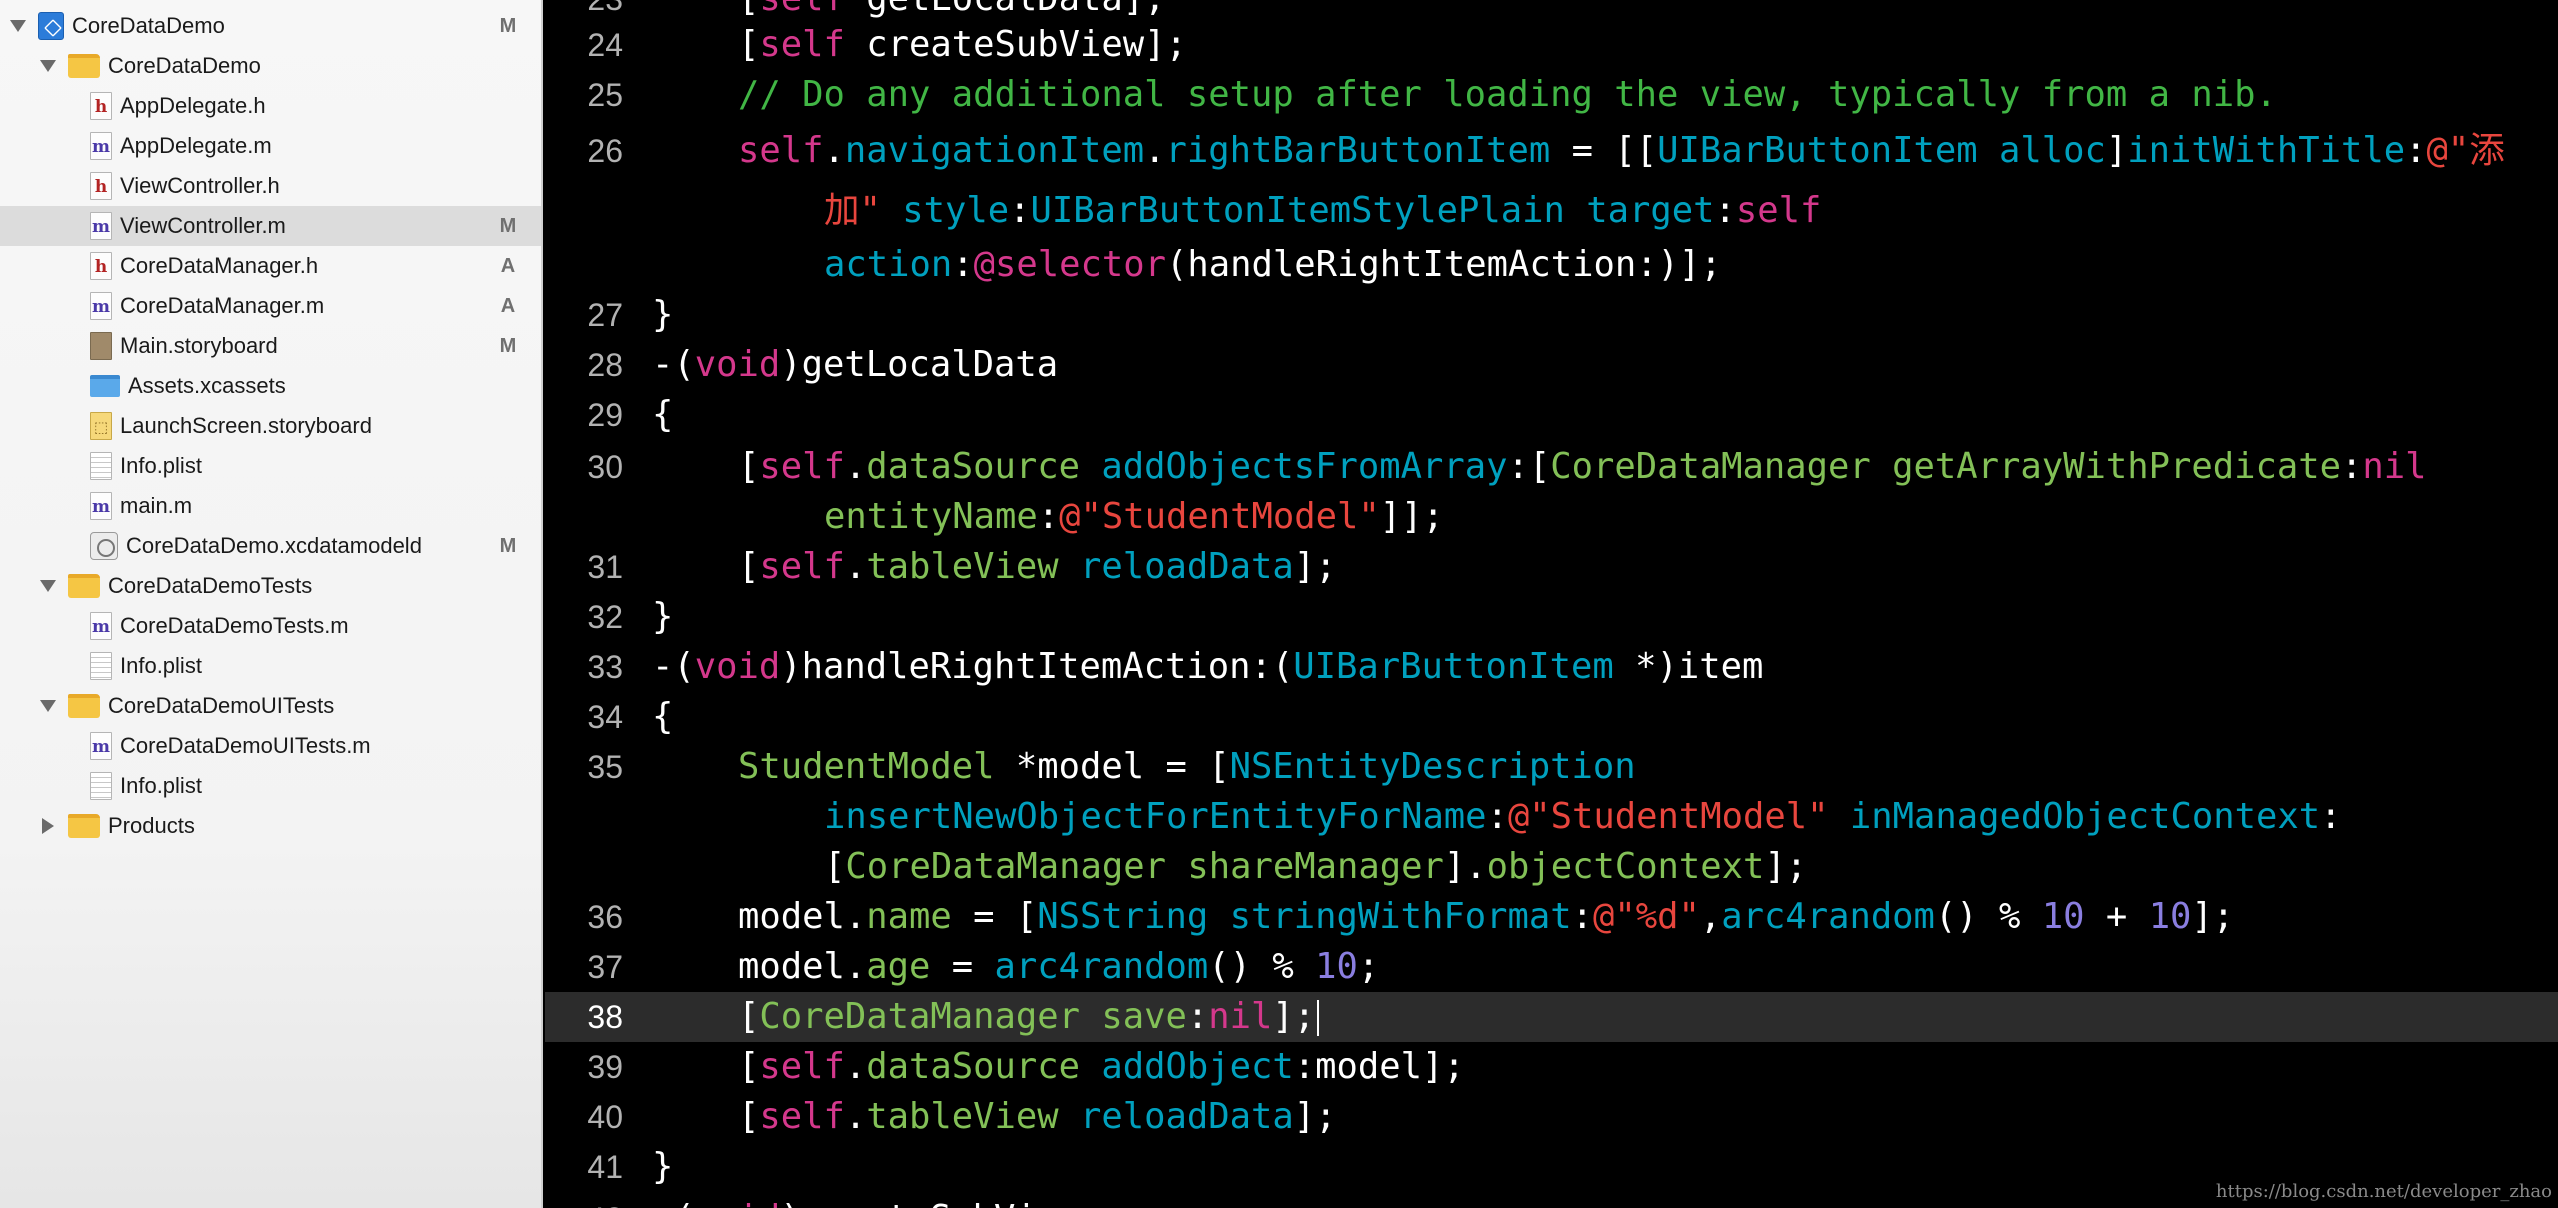 The height and width of the screenshot is (1208, 2558). I want to click on navigator-group-row: CoreDataDemoTests, so click(270, 586).